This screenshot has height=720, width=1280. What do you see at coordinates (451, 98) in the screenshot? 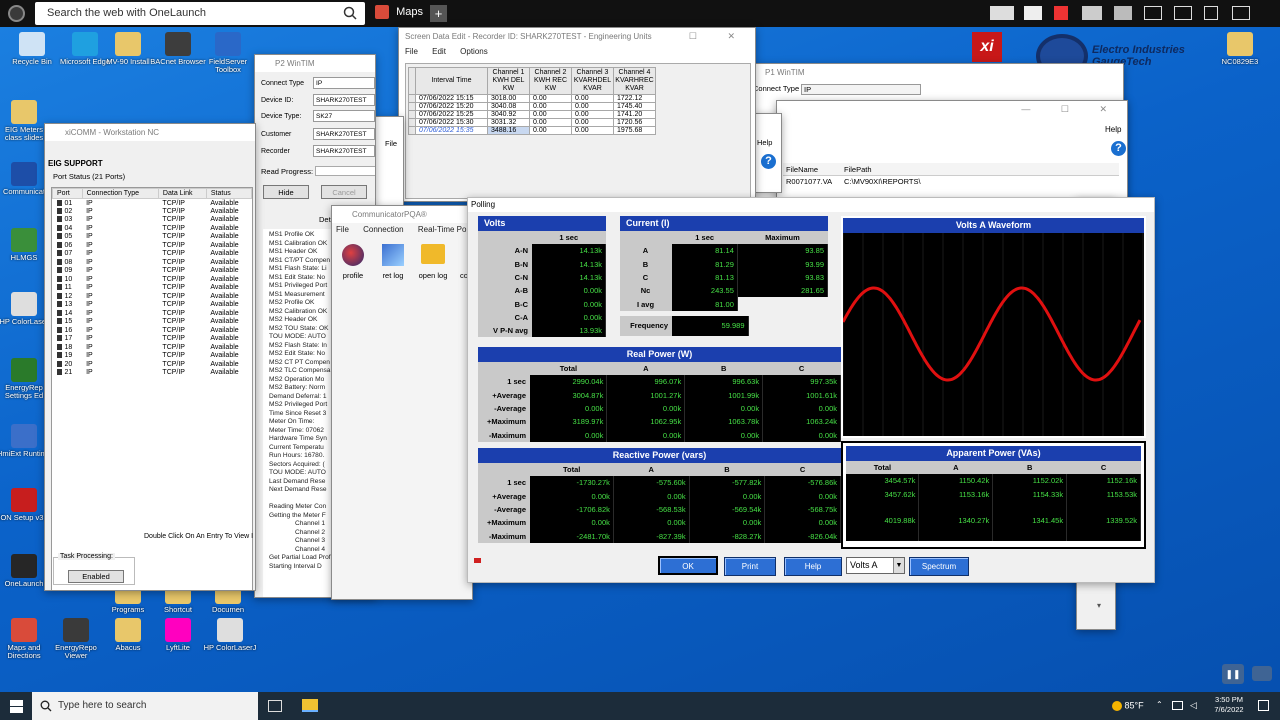
I see `sde-cell: 07/06/2022 15:15` at bounding box center [451, 98].